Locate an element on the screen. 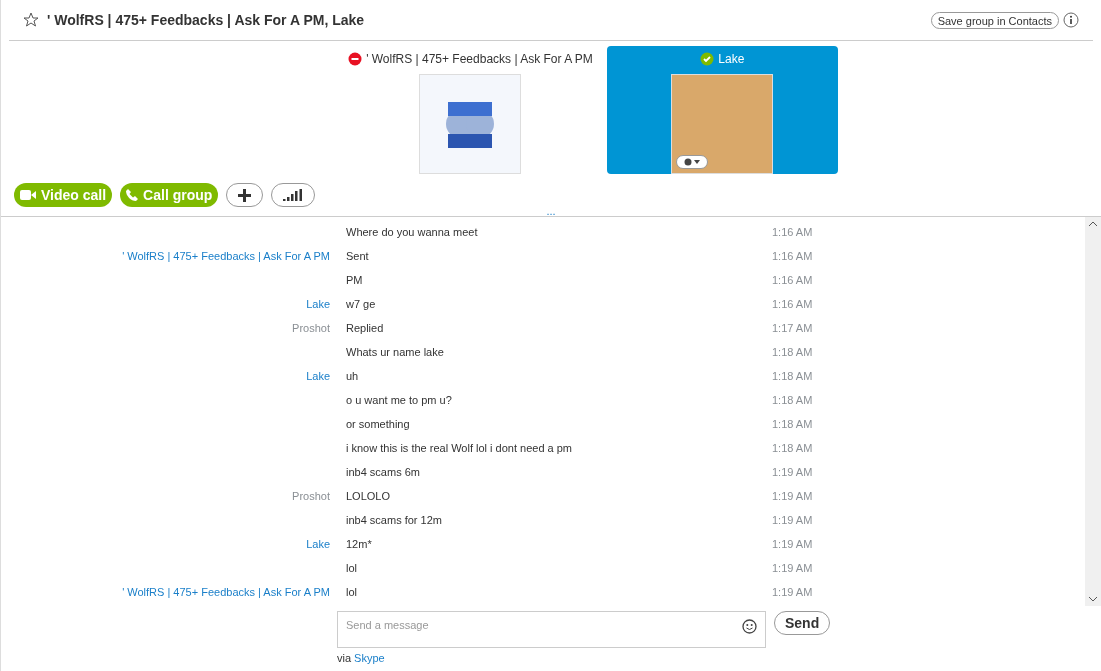  message-text: w7 ge is located at coordinates (361, 304).